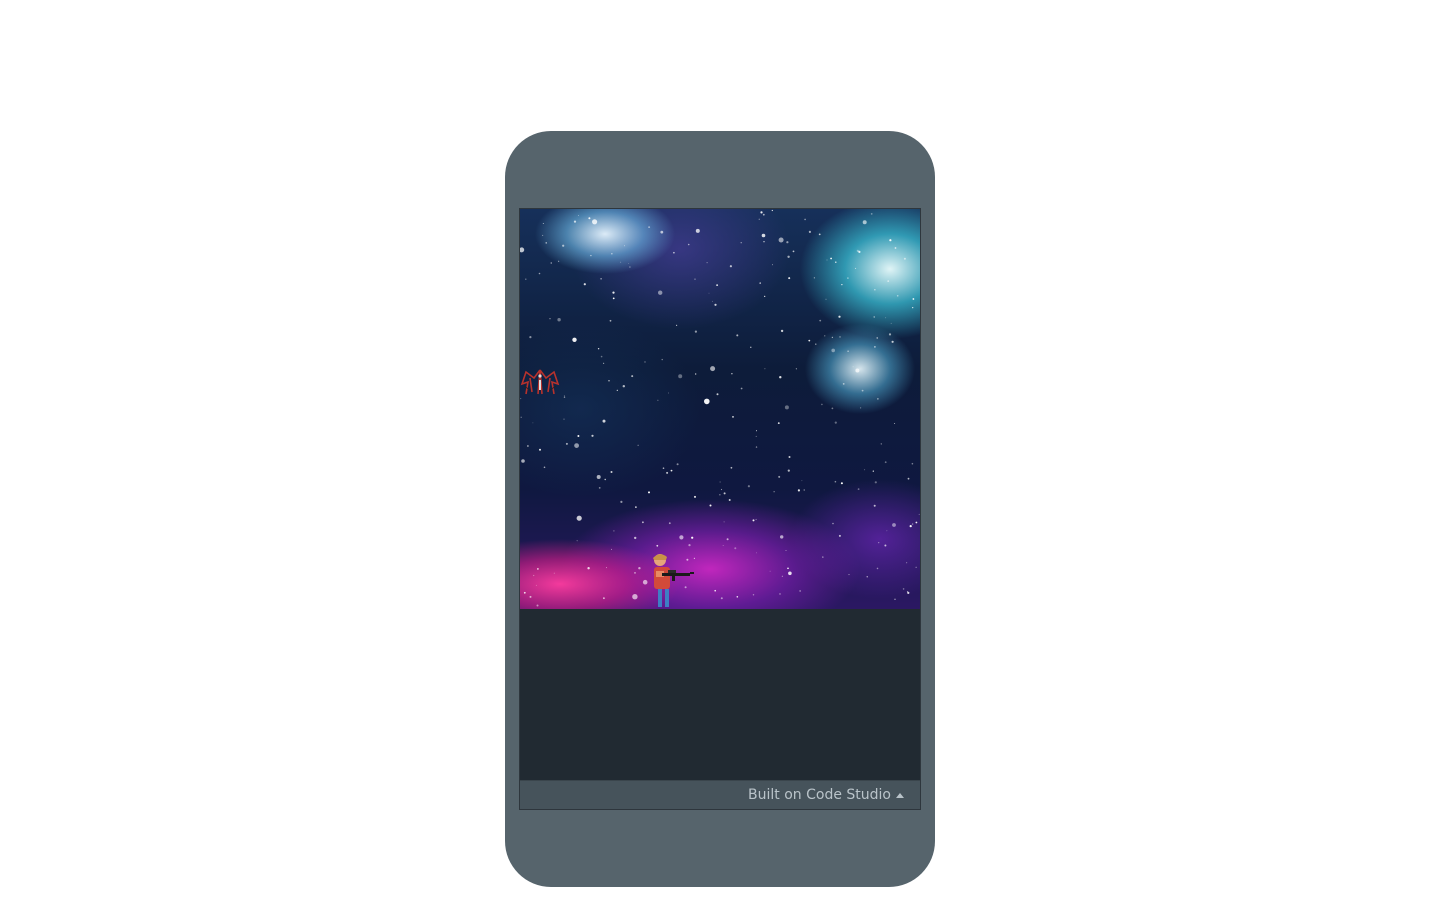 Image resolution: width=1440 pixels, height=900 pixels. I want to click on footer-label: Built on Code Studio, so click(819, 795).